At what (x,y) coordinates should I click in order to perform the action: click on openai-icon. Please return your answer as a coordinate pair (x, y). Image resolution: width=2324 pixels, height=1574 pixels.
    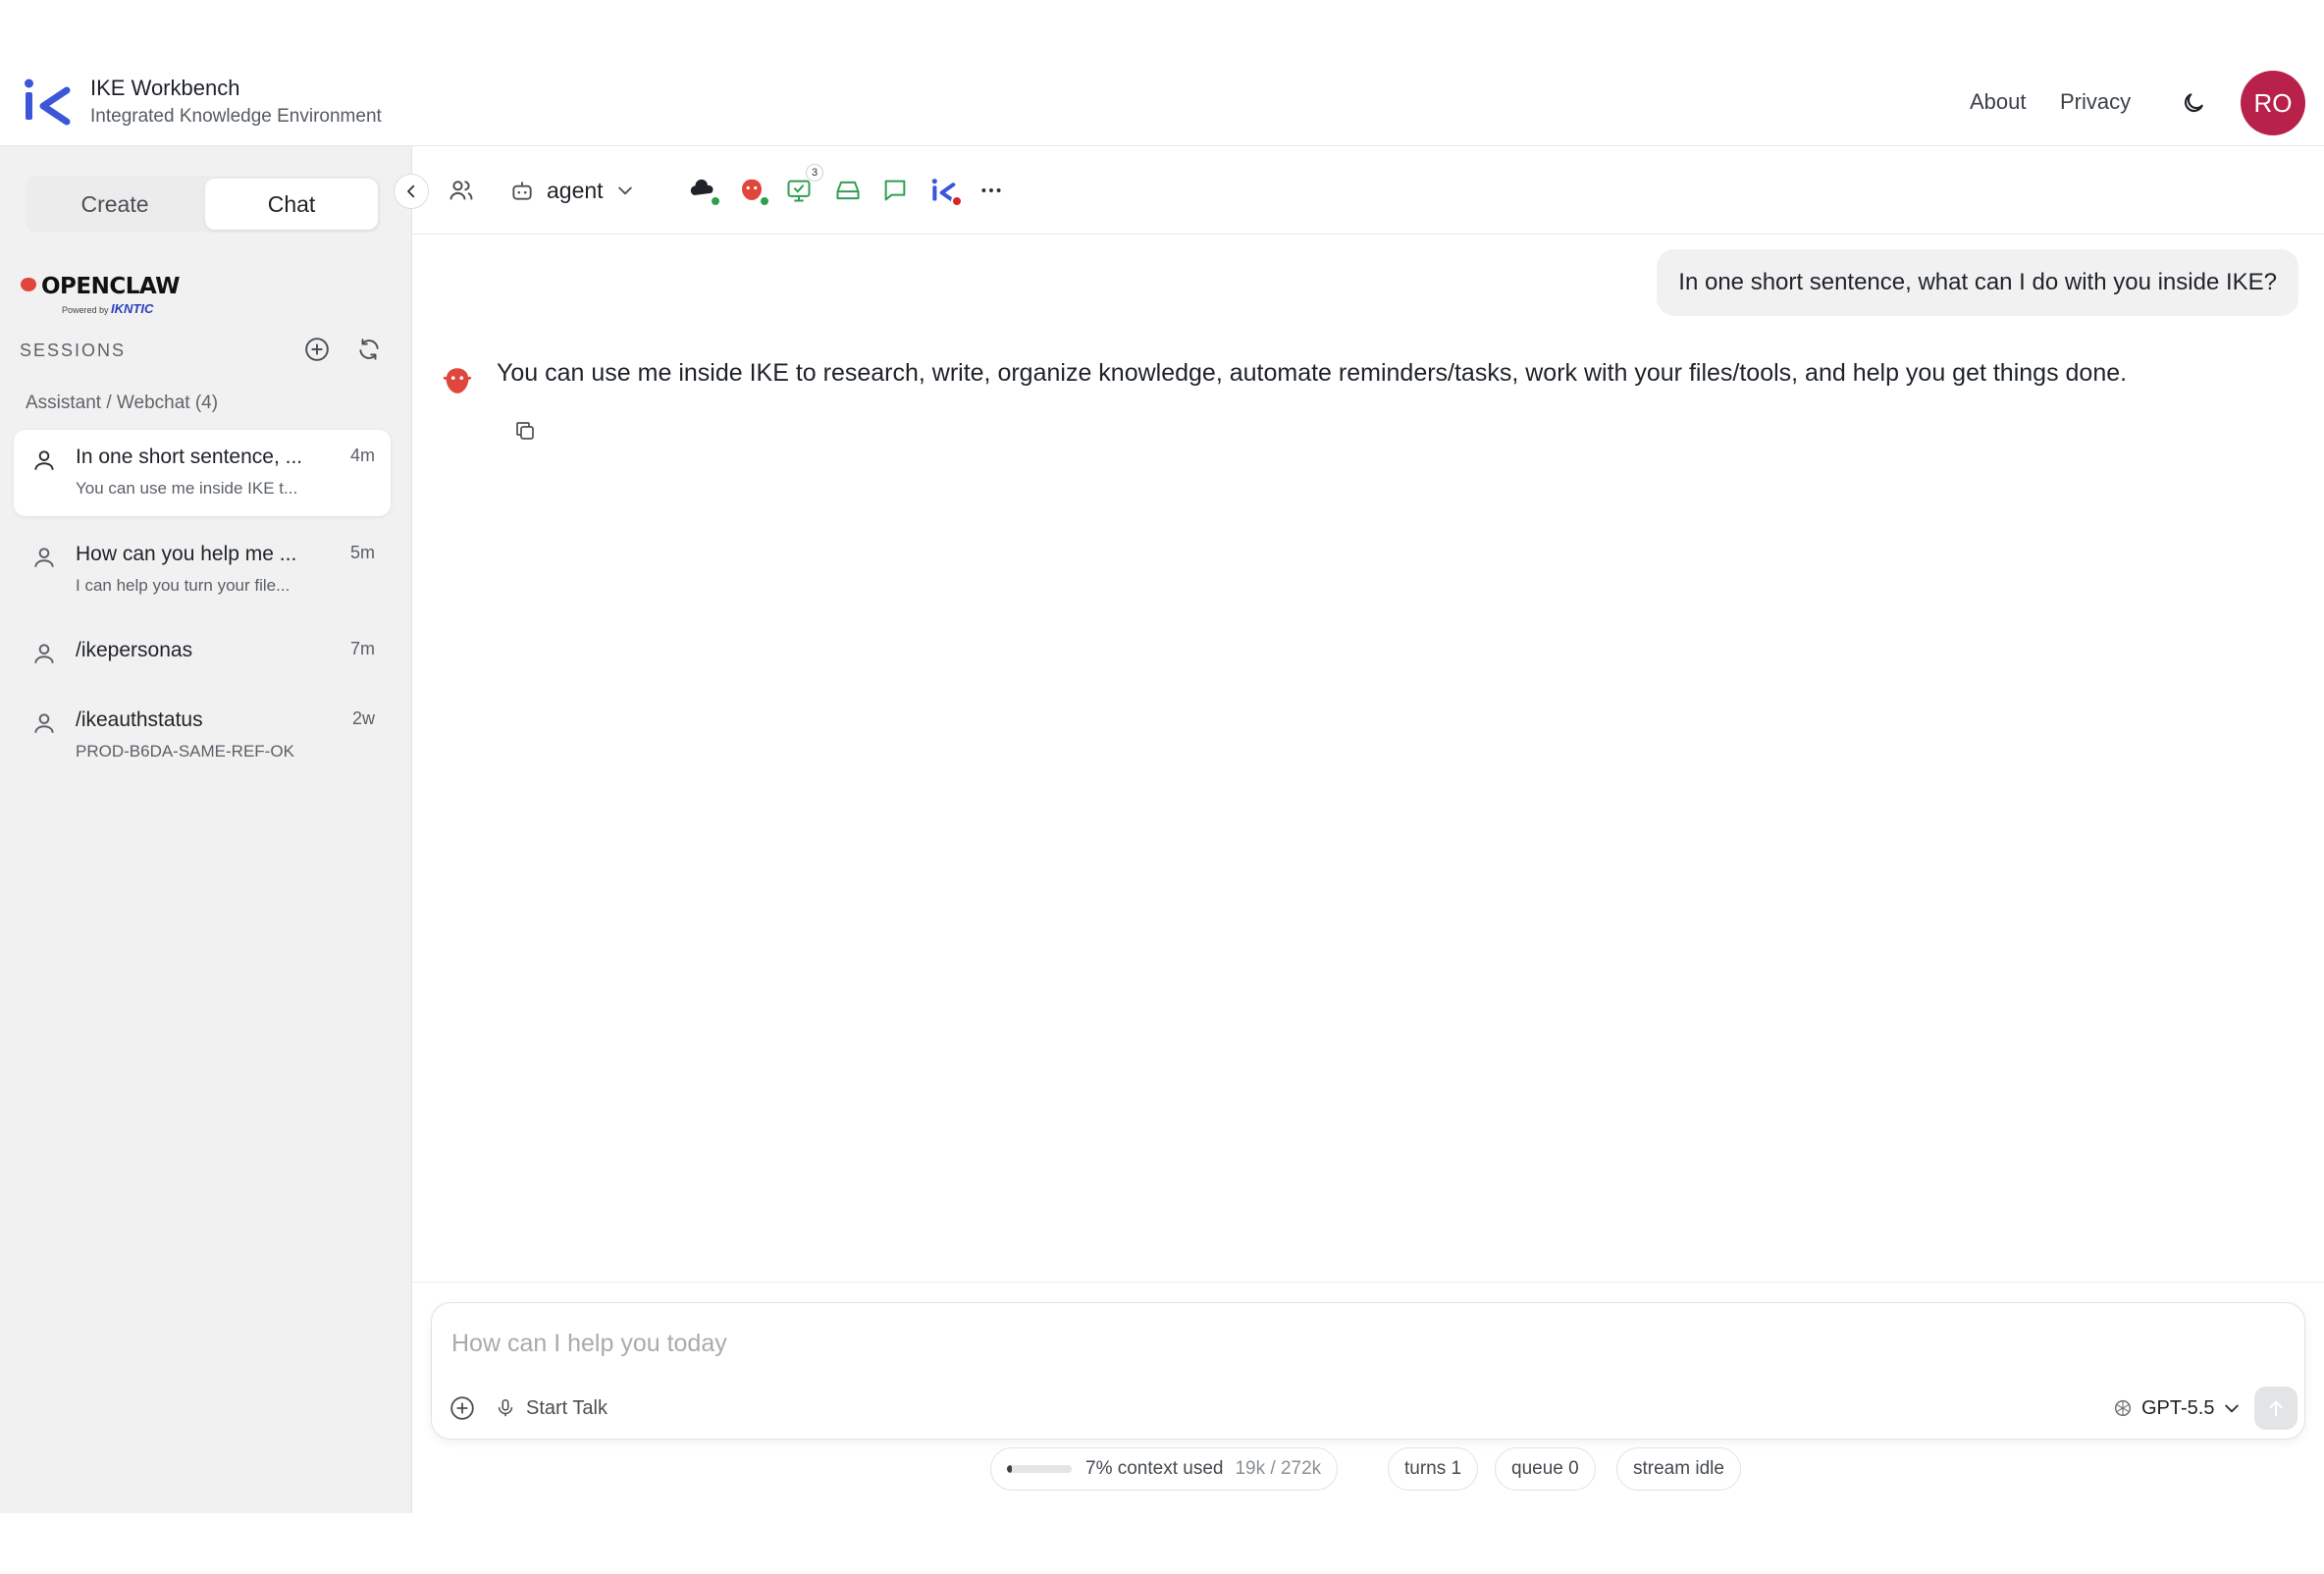
    Looking at the image, I should click on (2123, 1408).